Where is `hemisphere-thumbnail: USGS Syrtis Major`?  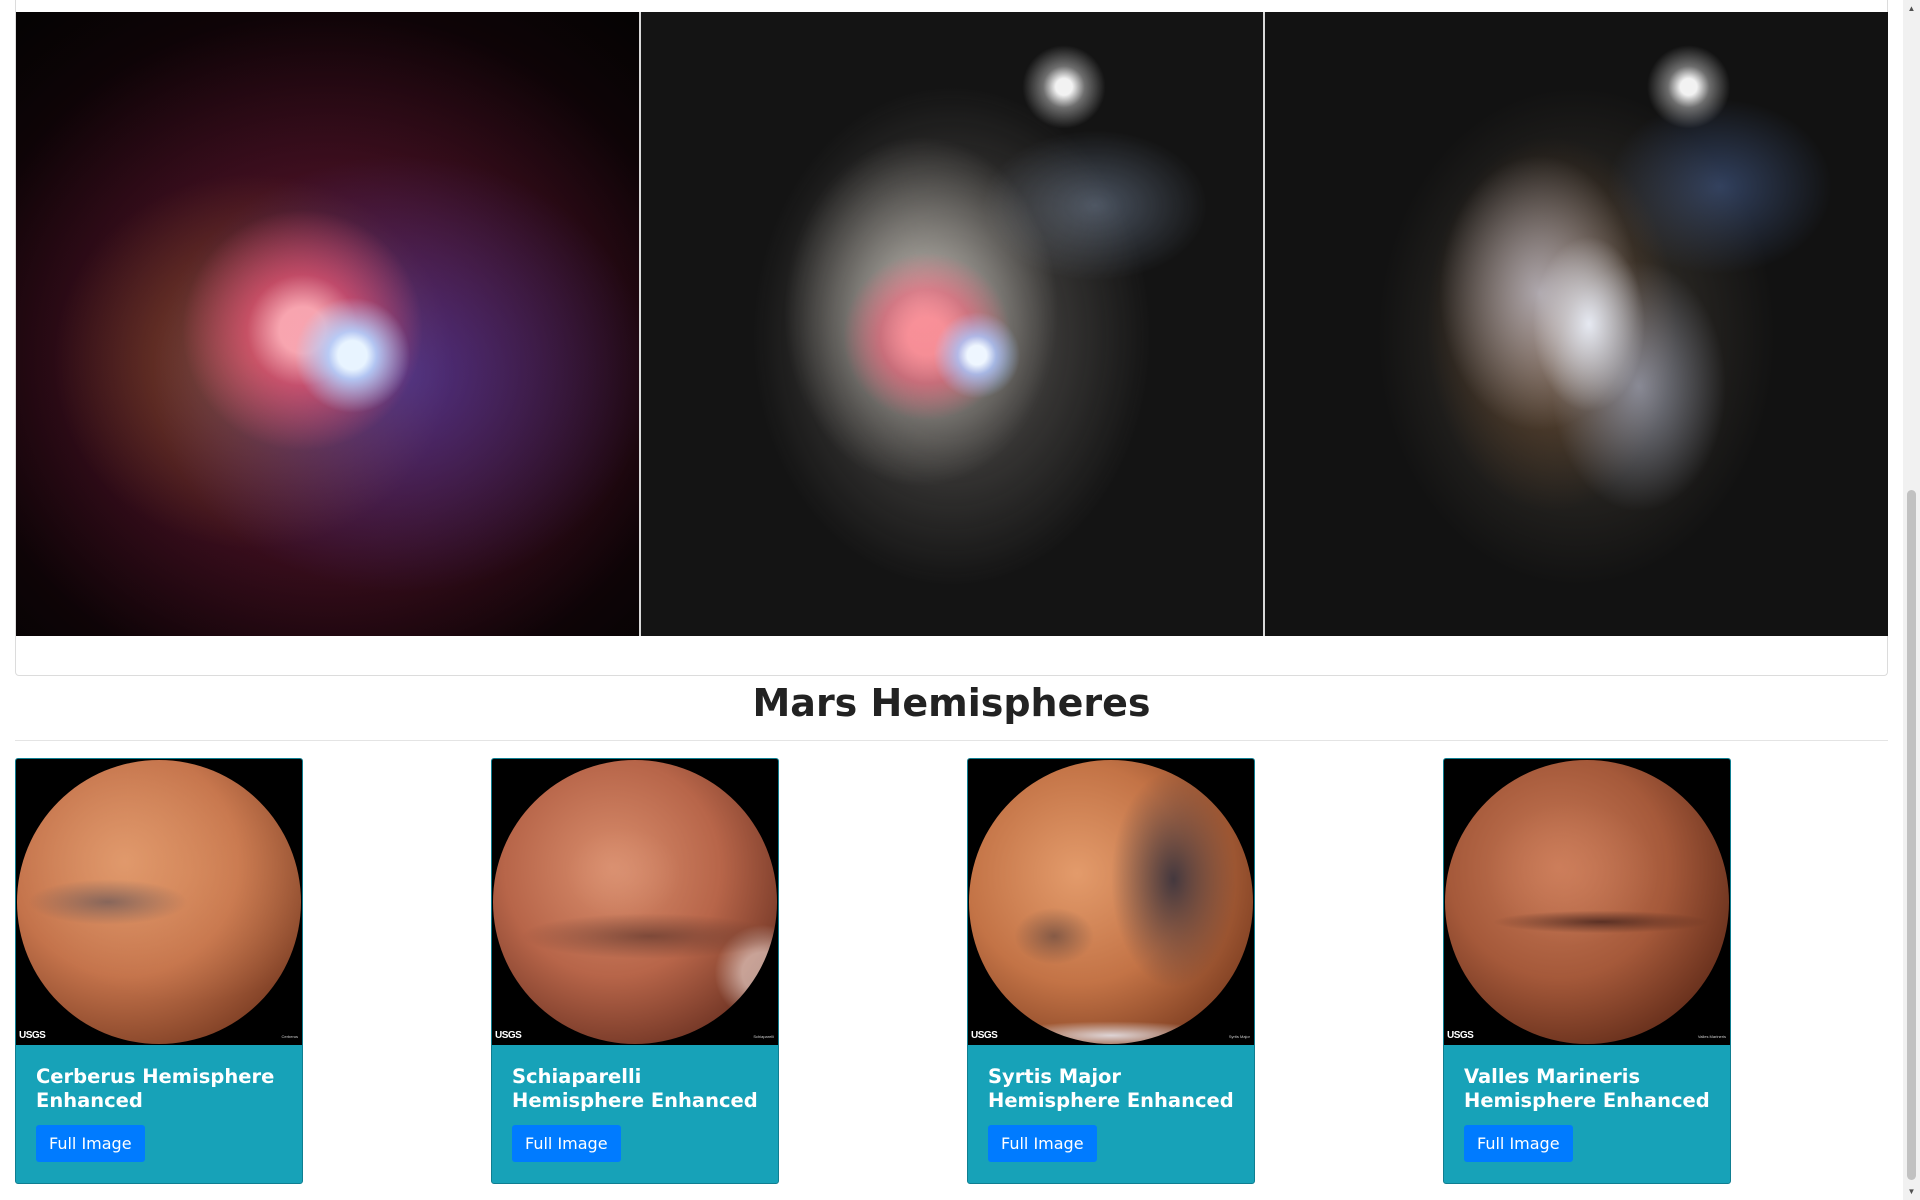
hemisphere-thumbnail: USGS Syrtis Major is located at coordinates (1111, 902).